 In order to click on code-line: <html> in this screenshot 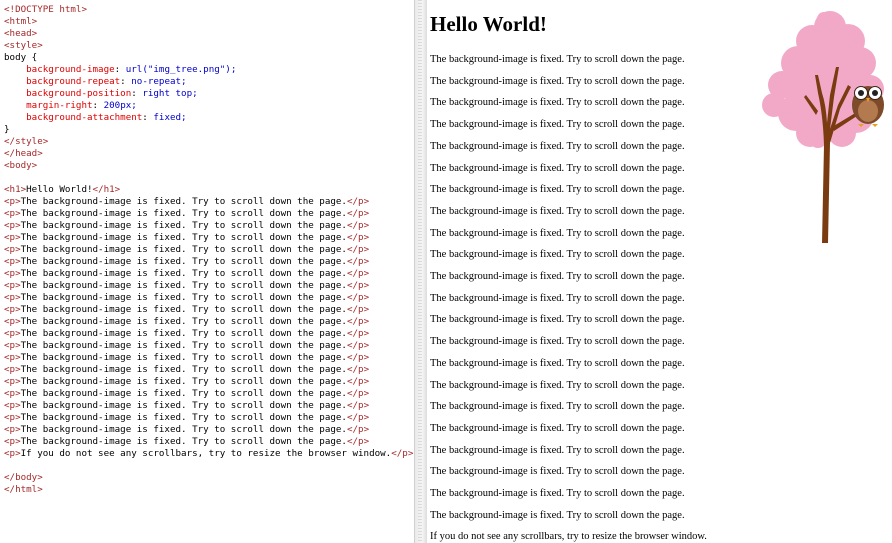, I will do `click(208, 22)`.